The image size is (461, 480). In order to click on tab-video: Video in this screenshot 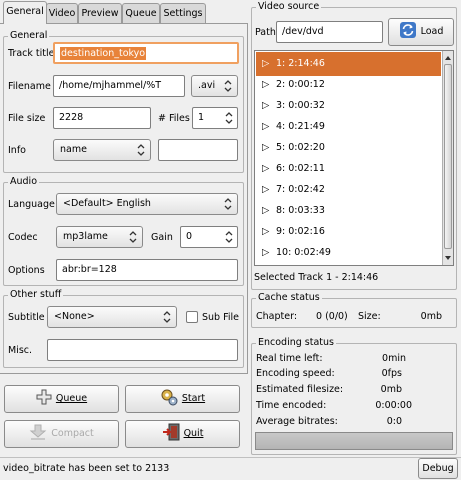, I will do `click(62, 13)`.